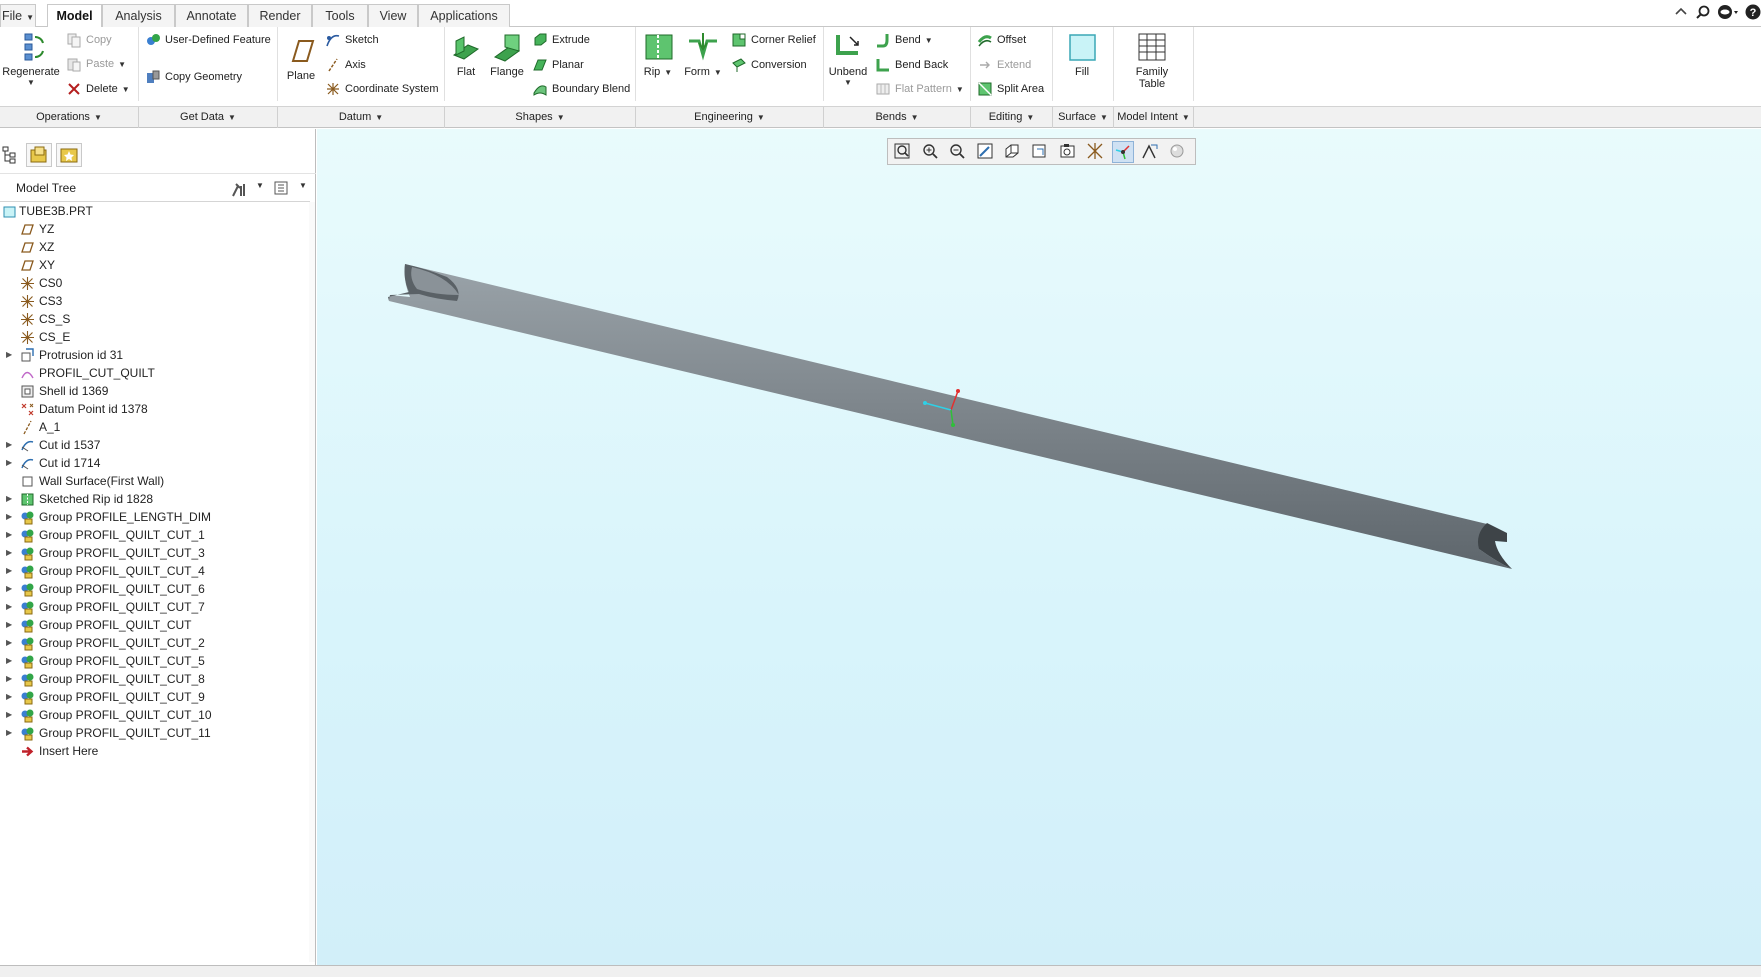  What do you see at coordinates (155, 319) in the screenshot?
I see `tree-item: CS_S` at bounding box center [155, 319].